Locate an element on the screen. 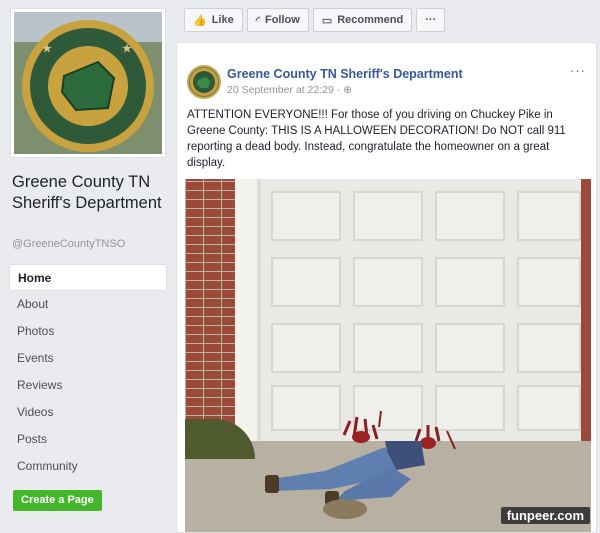 The image size is (600, 533). sheriff-seal-logo: ★ ★ is located at coordinates (88, 83).